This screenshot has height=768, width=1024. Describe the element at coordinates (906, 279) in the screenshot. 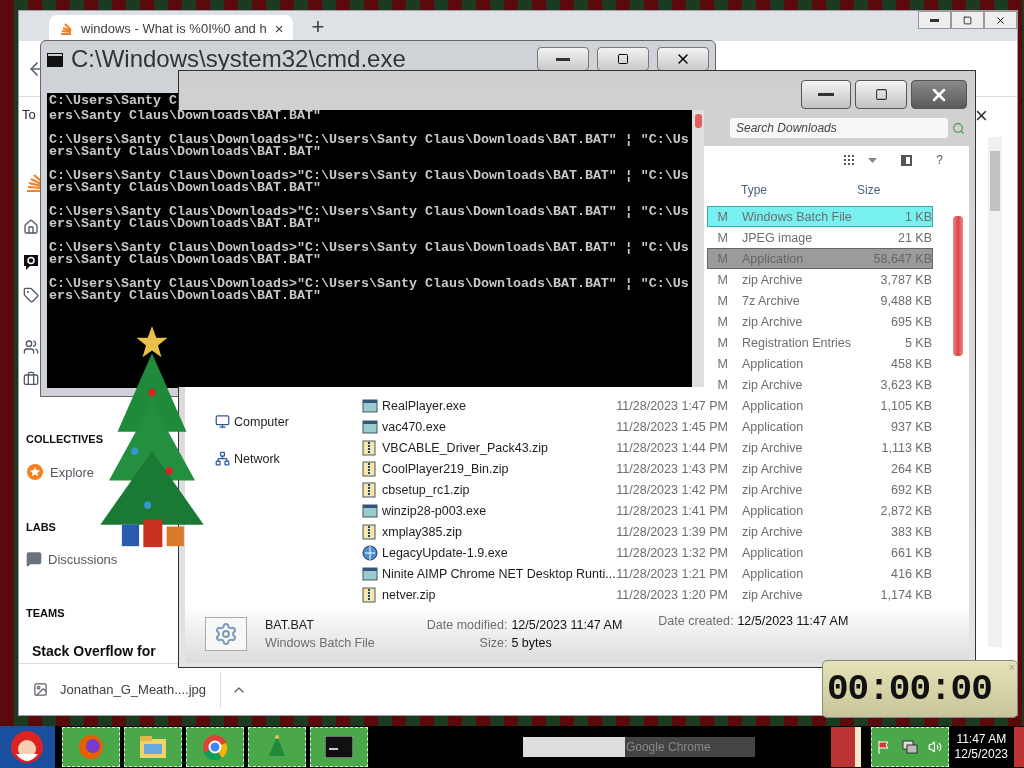

I see `size-cell: 3,787 KB` at that location.